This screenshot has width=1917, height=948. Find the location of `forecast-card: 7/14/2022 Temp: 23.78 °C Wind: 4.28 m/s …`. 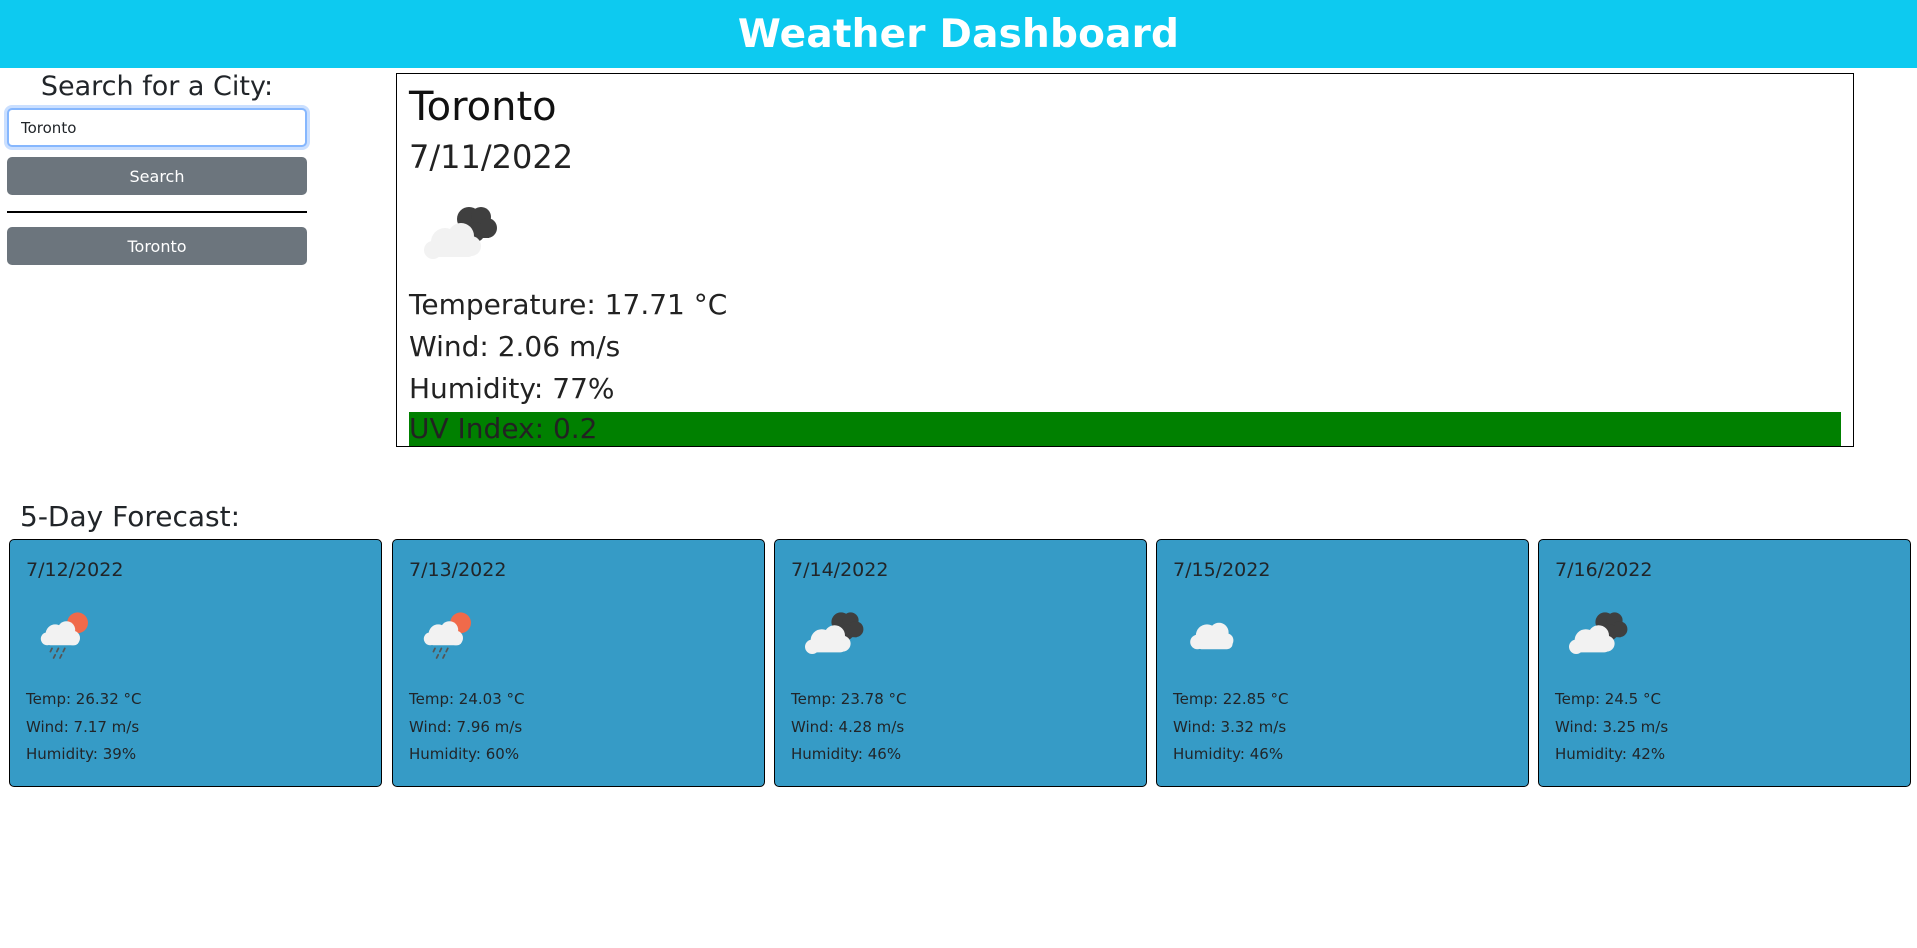

forecast-card: 7/14/2022 Temp: 23.78 °C Wind: 4.28 m/s … is located at coordinates (960, 663).